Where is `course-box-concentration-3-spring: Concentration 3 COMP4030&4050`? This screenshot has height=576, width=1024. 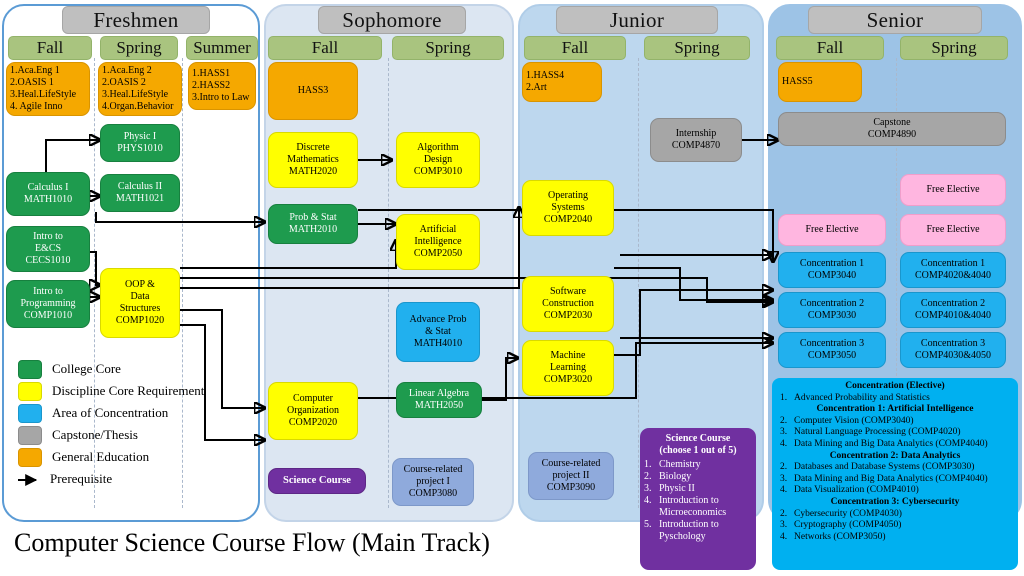
course-box-concentration-3-spring: Concentration 3 COMP4030&4050 is located at coordinates (953, 350).